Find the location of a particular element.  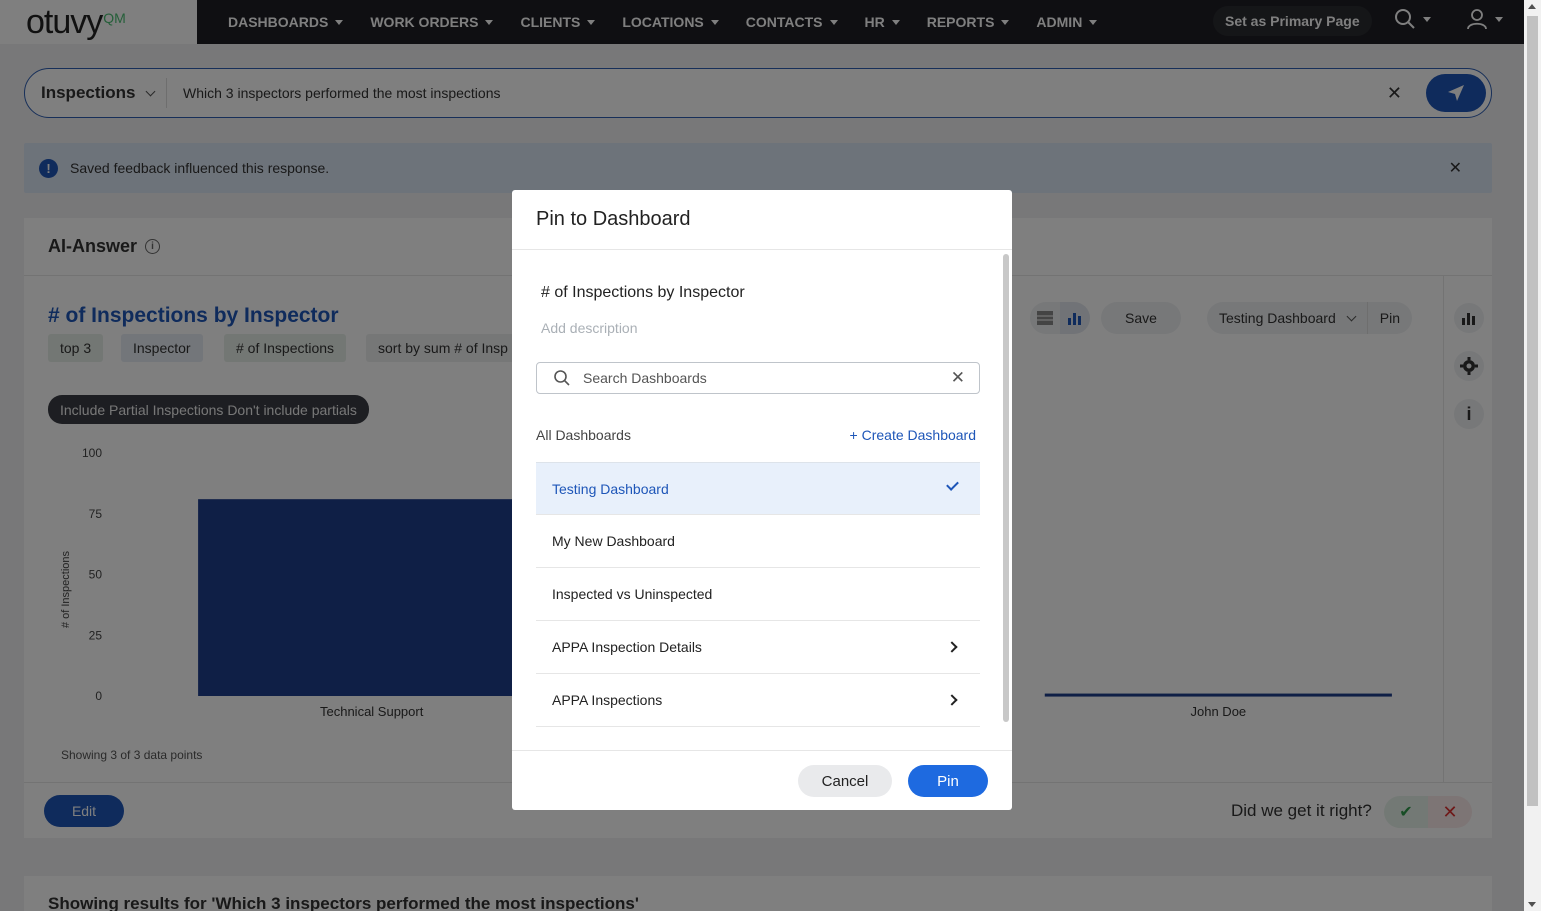

dashboard-item: My New Dashboard is located at coordinates (758, 541).